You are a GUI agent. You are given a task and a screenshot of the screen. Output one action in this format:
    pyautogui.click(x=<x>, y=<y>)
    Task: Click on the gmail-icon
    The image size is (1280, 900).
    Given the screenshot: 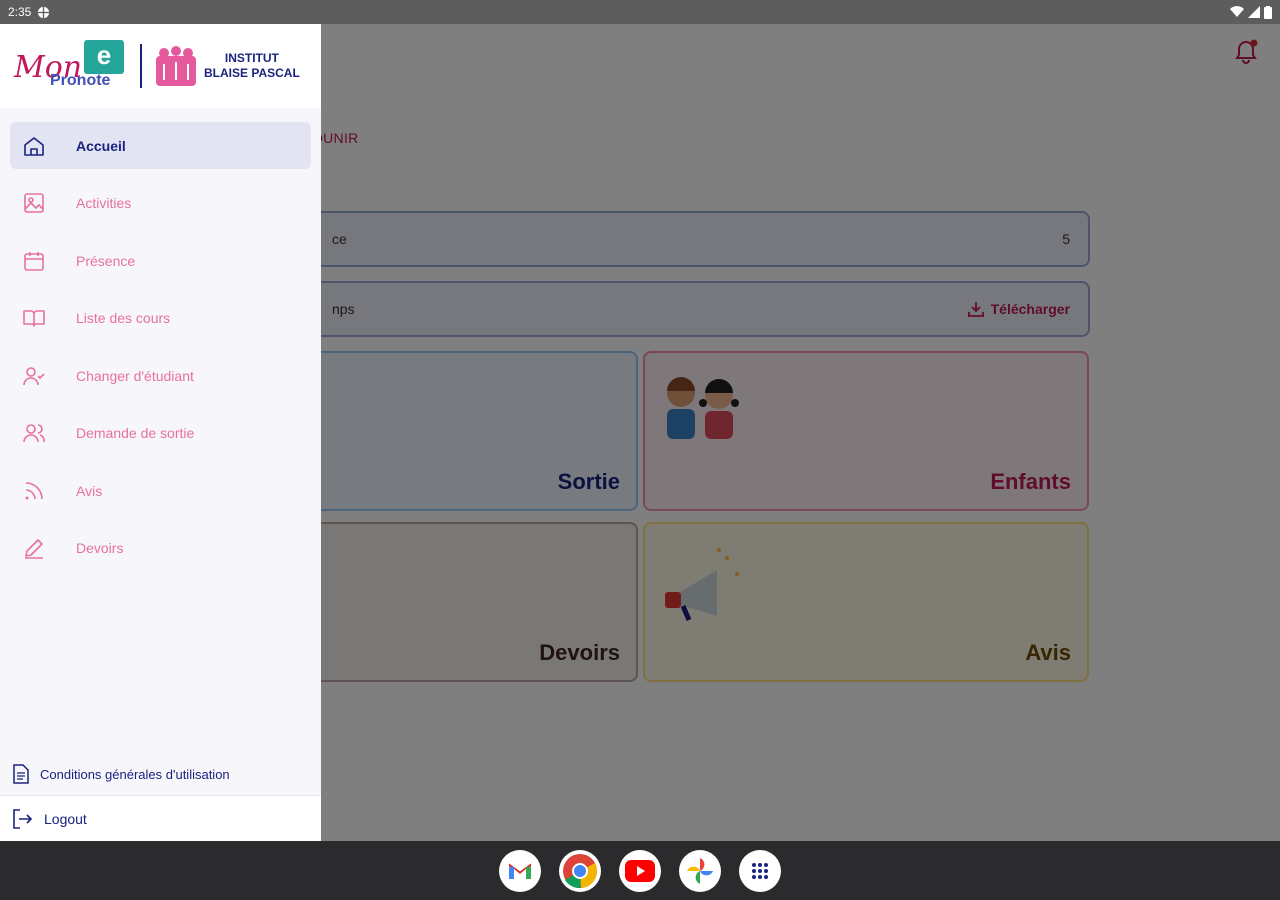 What is the action you would take?
    pyautogui.click(x=520, y=870)
    